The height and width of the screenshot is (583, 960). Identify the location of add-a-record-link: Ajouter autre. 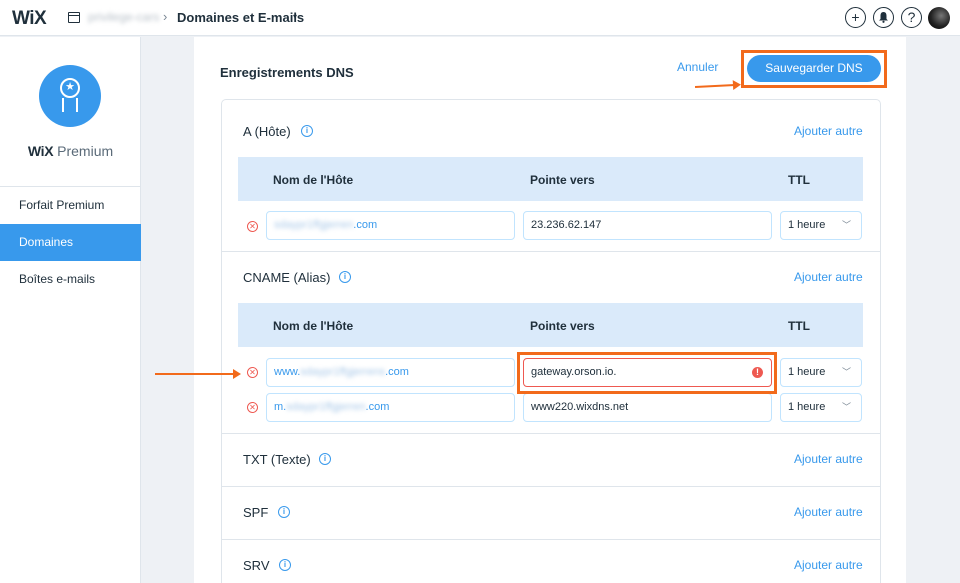
(828, 131).